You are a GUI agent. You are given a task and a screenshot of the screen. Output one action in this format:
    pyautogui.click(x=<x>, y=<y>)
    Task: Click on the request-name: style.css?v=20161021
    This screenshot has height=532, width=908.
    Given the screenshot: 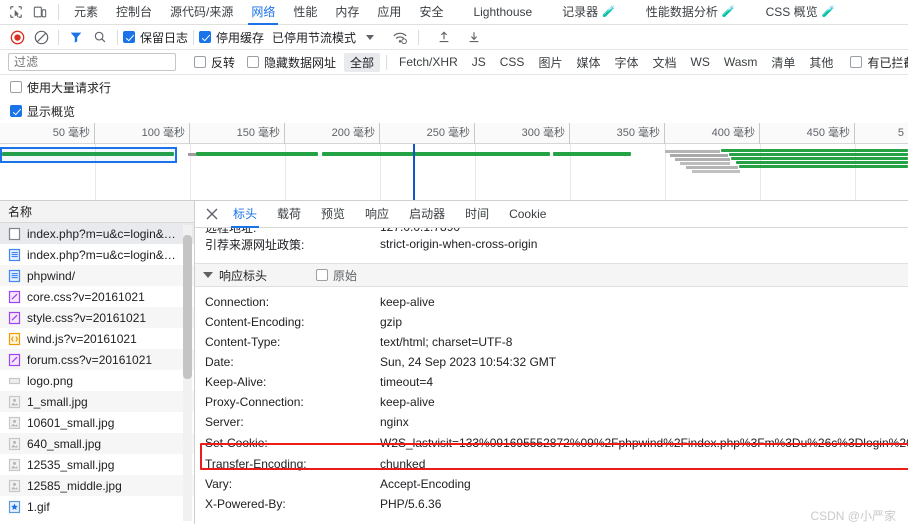 What is the action you would take?
    pyautogui.click(x=87, y=317)
    